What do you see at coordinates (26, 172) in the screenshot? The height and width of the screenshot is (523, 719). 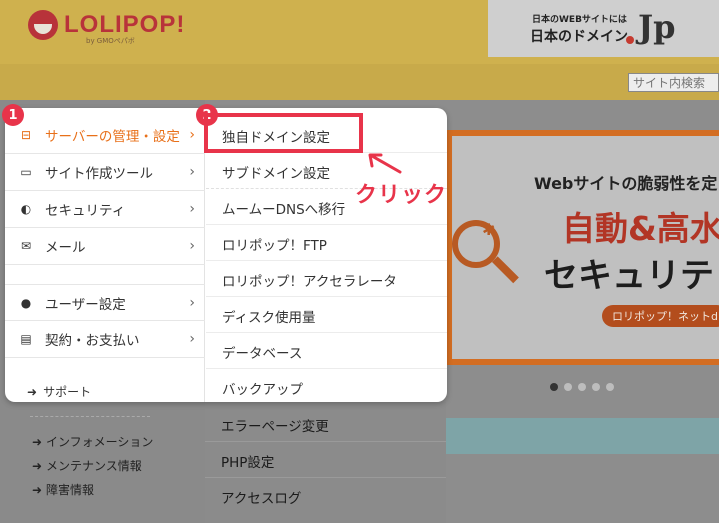 I see `laptop-icon: ▭` at bounding box center [26, 172].